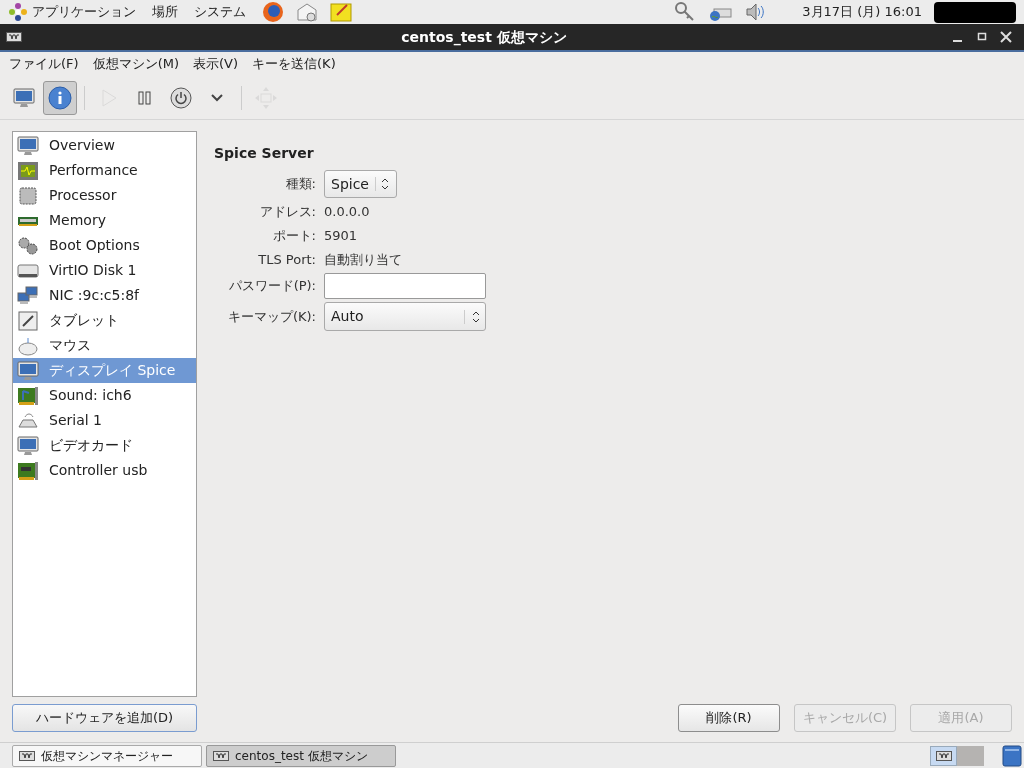 This screenshot has height=768, width=1024. What do you see at coordinates (405, 286) in the screenshot?
I see `password-field` at bounding box center [405, 286].